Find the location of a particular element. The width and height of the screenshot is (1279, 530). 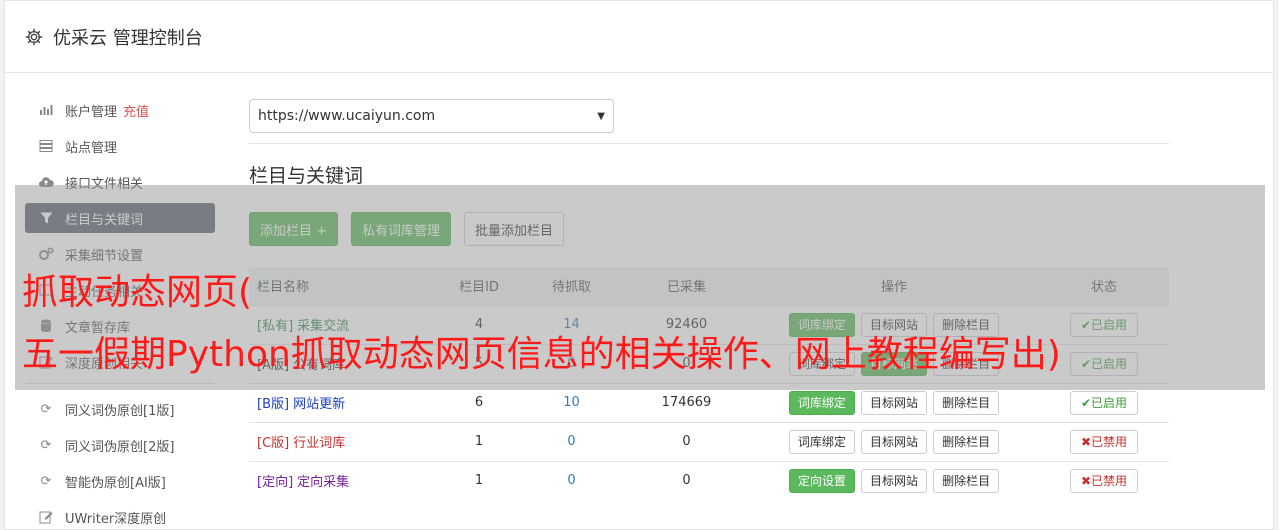

sidebar-item-synonym-v2: ⟳ 同义词伪原创[2版] is located at coordinates (120, 445).